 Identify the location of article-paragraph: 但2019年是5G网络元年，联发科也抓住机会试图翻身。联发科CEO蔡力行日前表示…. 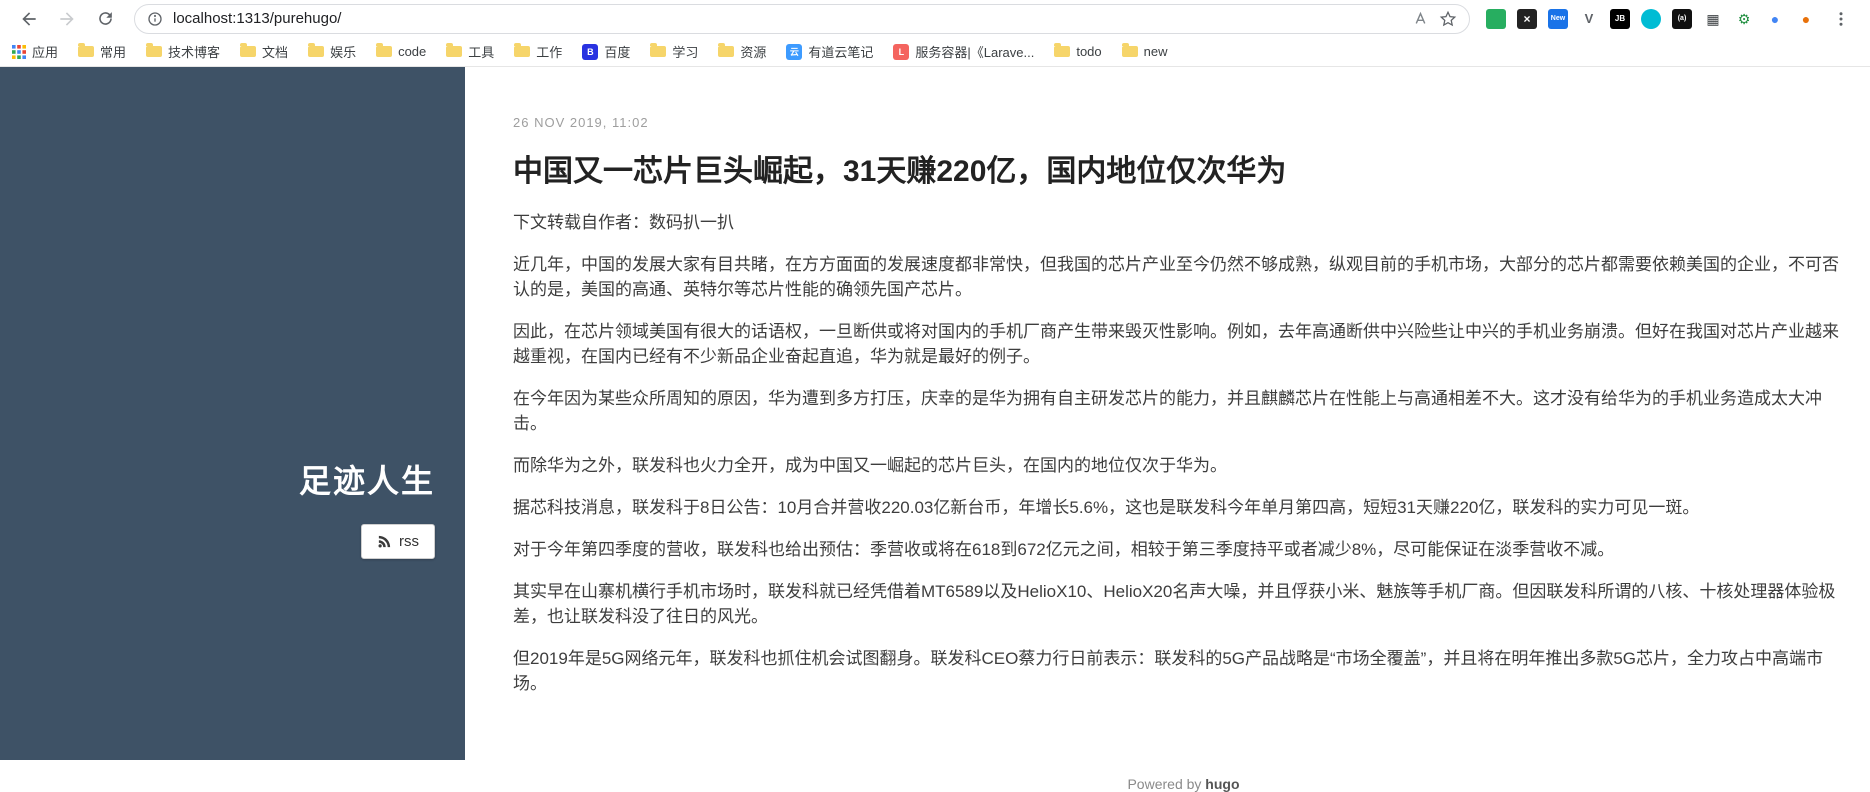
(1168, 671).